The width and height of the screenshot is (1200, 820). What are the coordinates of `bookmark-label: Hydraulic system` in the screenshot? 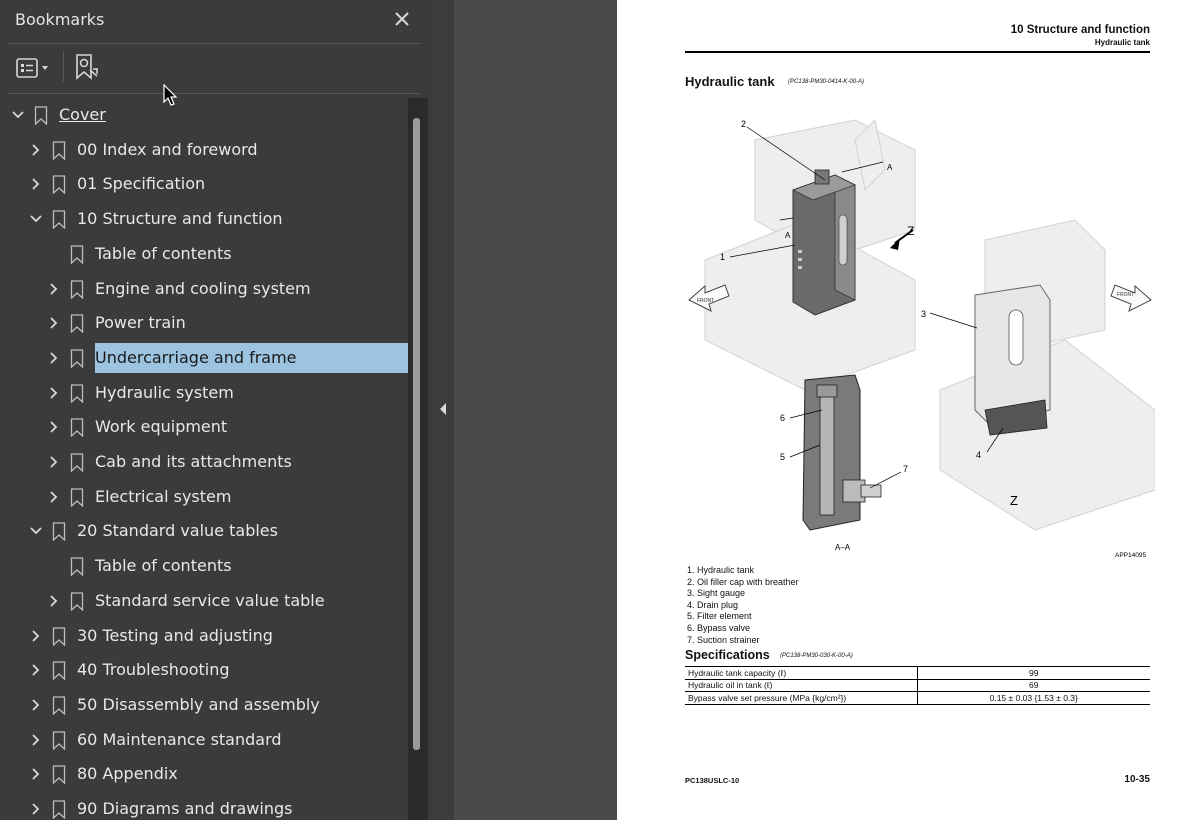 It's located at (164, 392).